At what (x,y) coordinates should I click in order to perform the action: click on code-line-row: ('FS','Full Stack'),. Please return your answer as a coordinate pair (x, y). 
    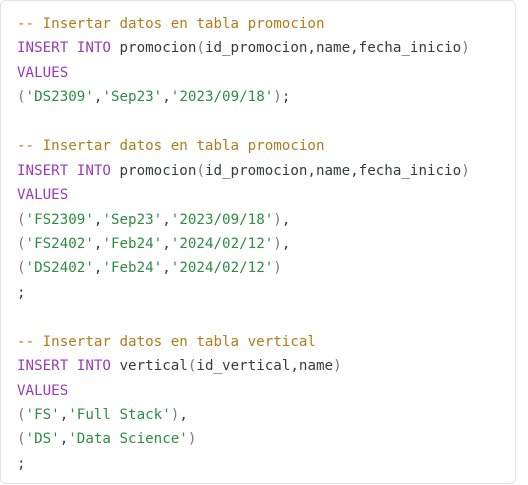
    Looking at the image, I should click on (102, 415).